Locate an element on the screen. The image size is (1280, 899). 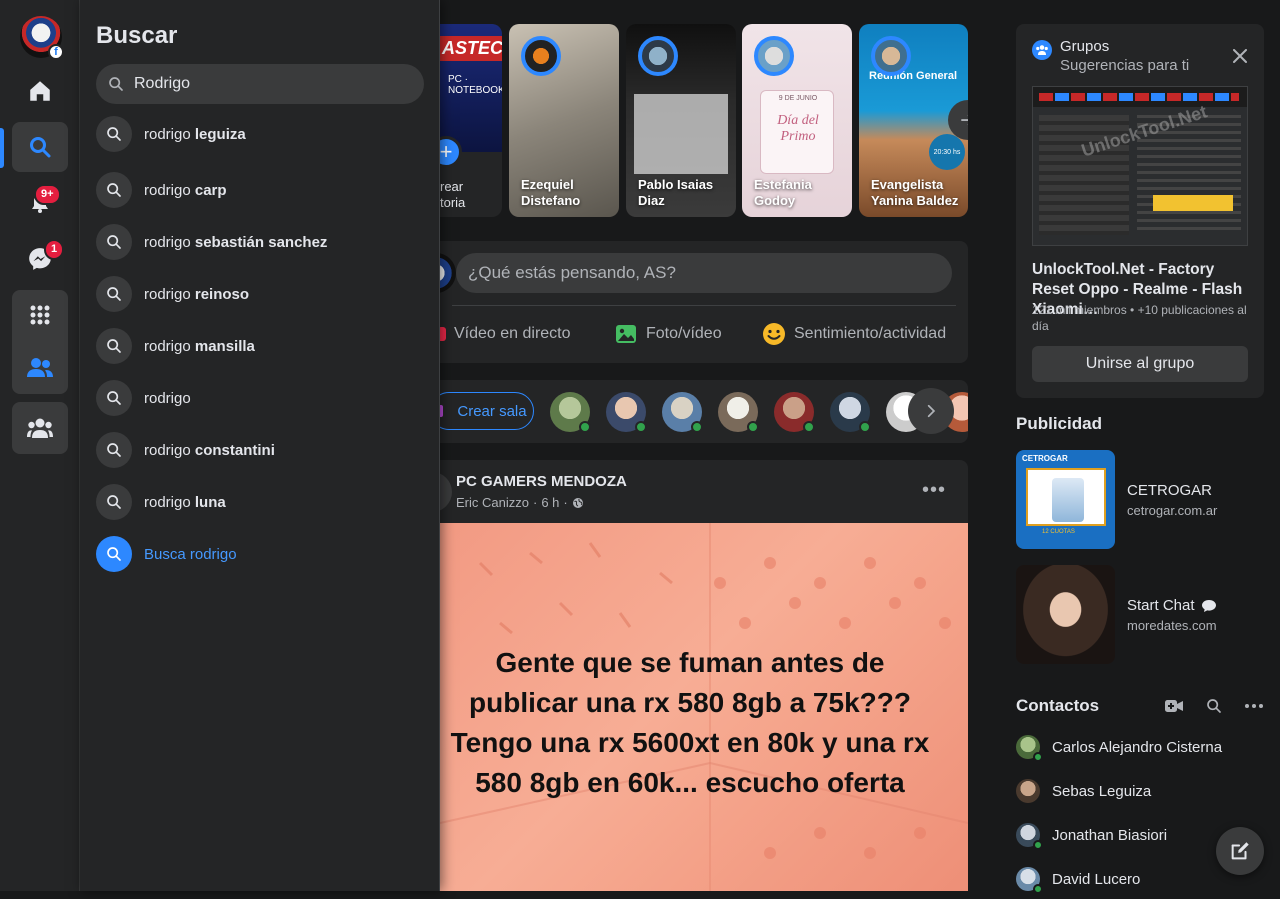
join-group-button: Unirse al grupo is located at coordinates (1140, 364).